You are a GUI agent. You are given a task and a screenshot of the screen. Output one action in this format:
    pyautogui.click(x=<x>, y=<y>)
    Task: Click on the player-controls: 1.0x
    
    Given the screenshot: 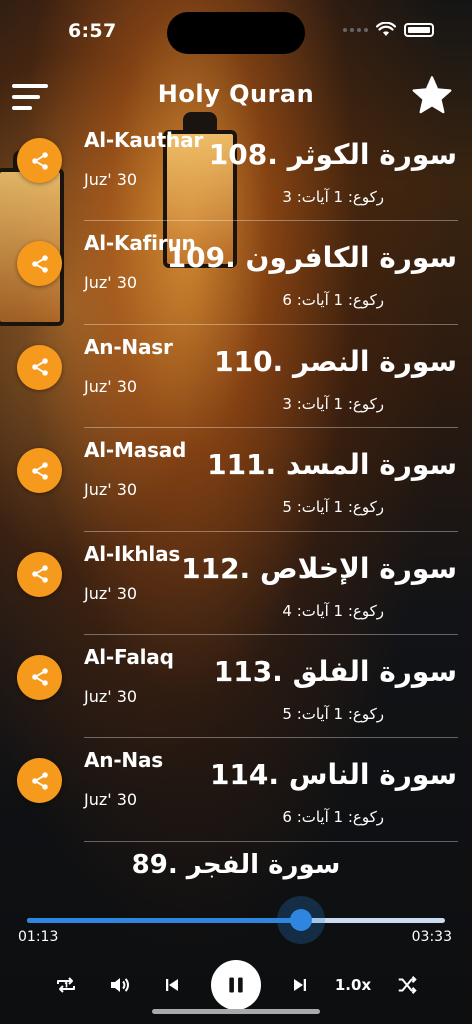 What is the action you would take?
    pyautogui.click(x=236, y=985)
    